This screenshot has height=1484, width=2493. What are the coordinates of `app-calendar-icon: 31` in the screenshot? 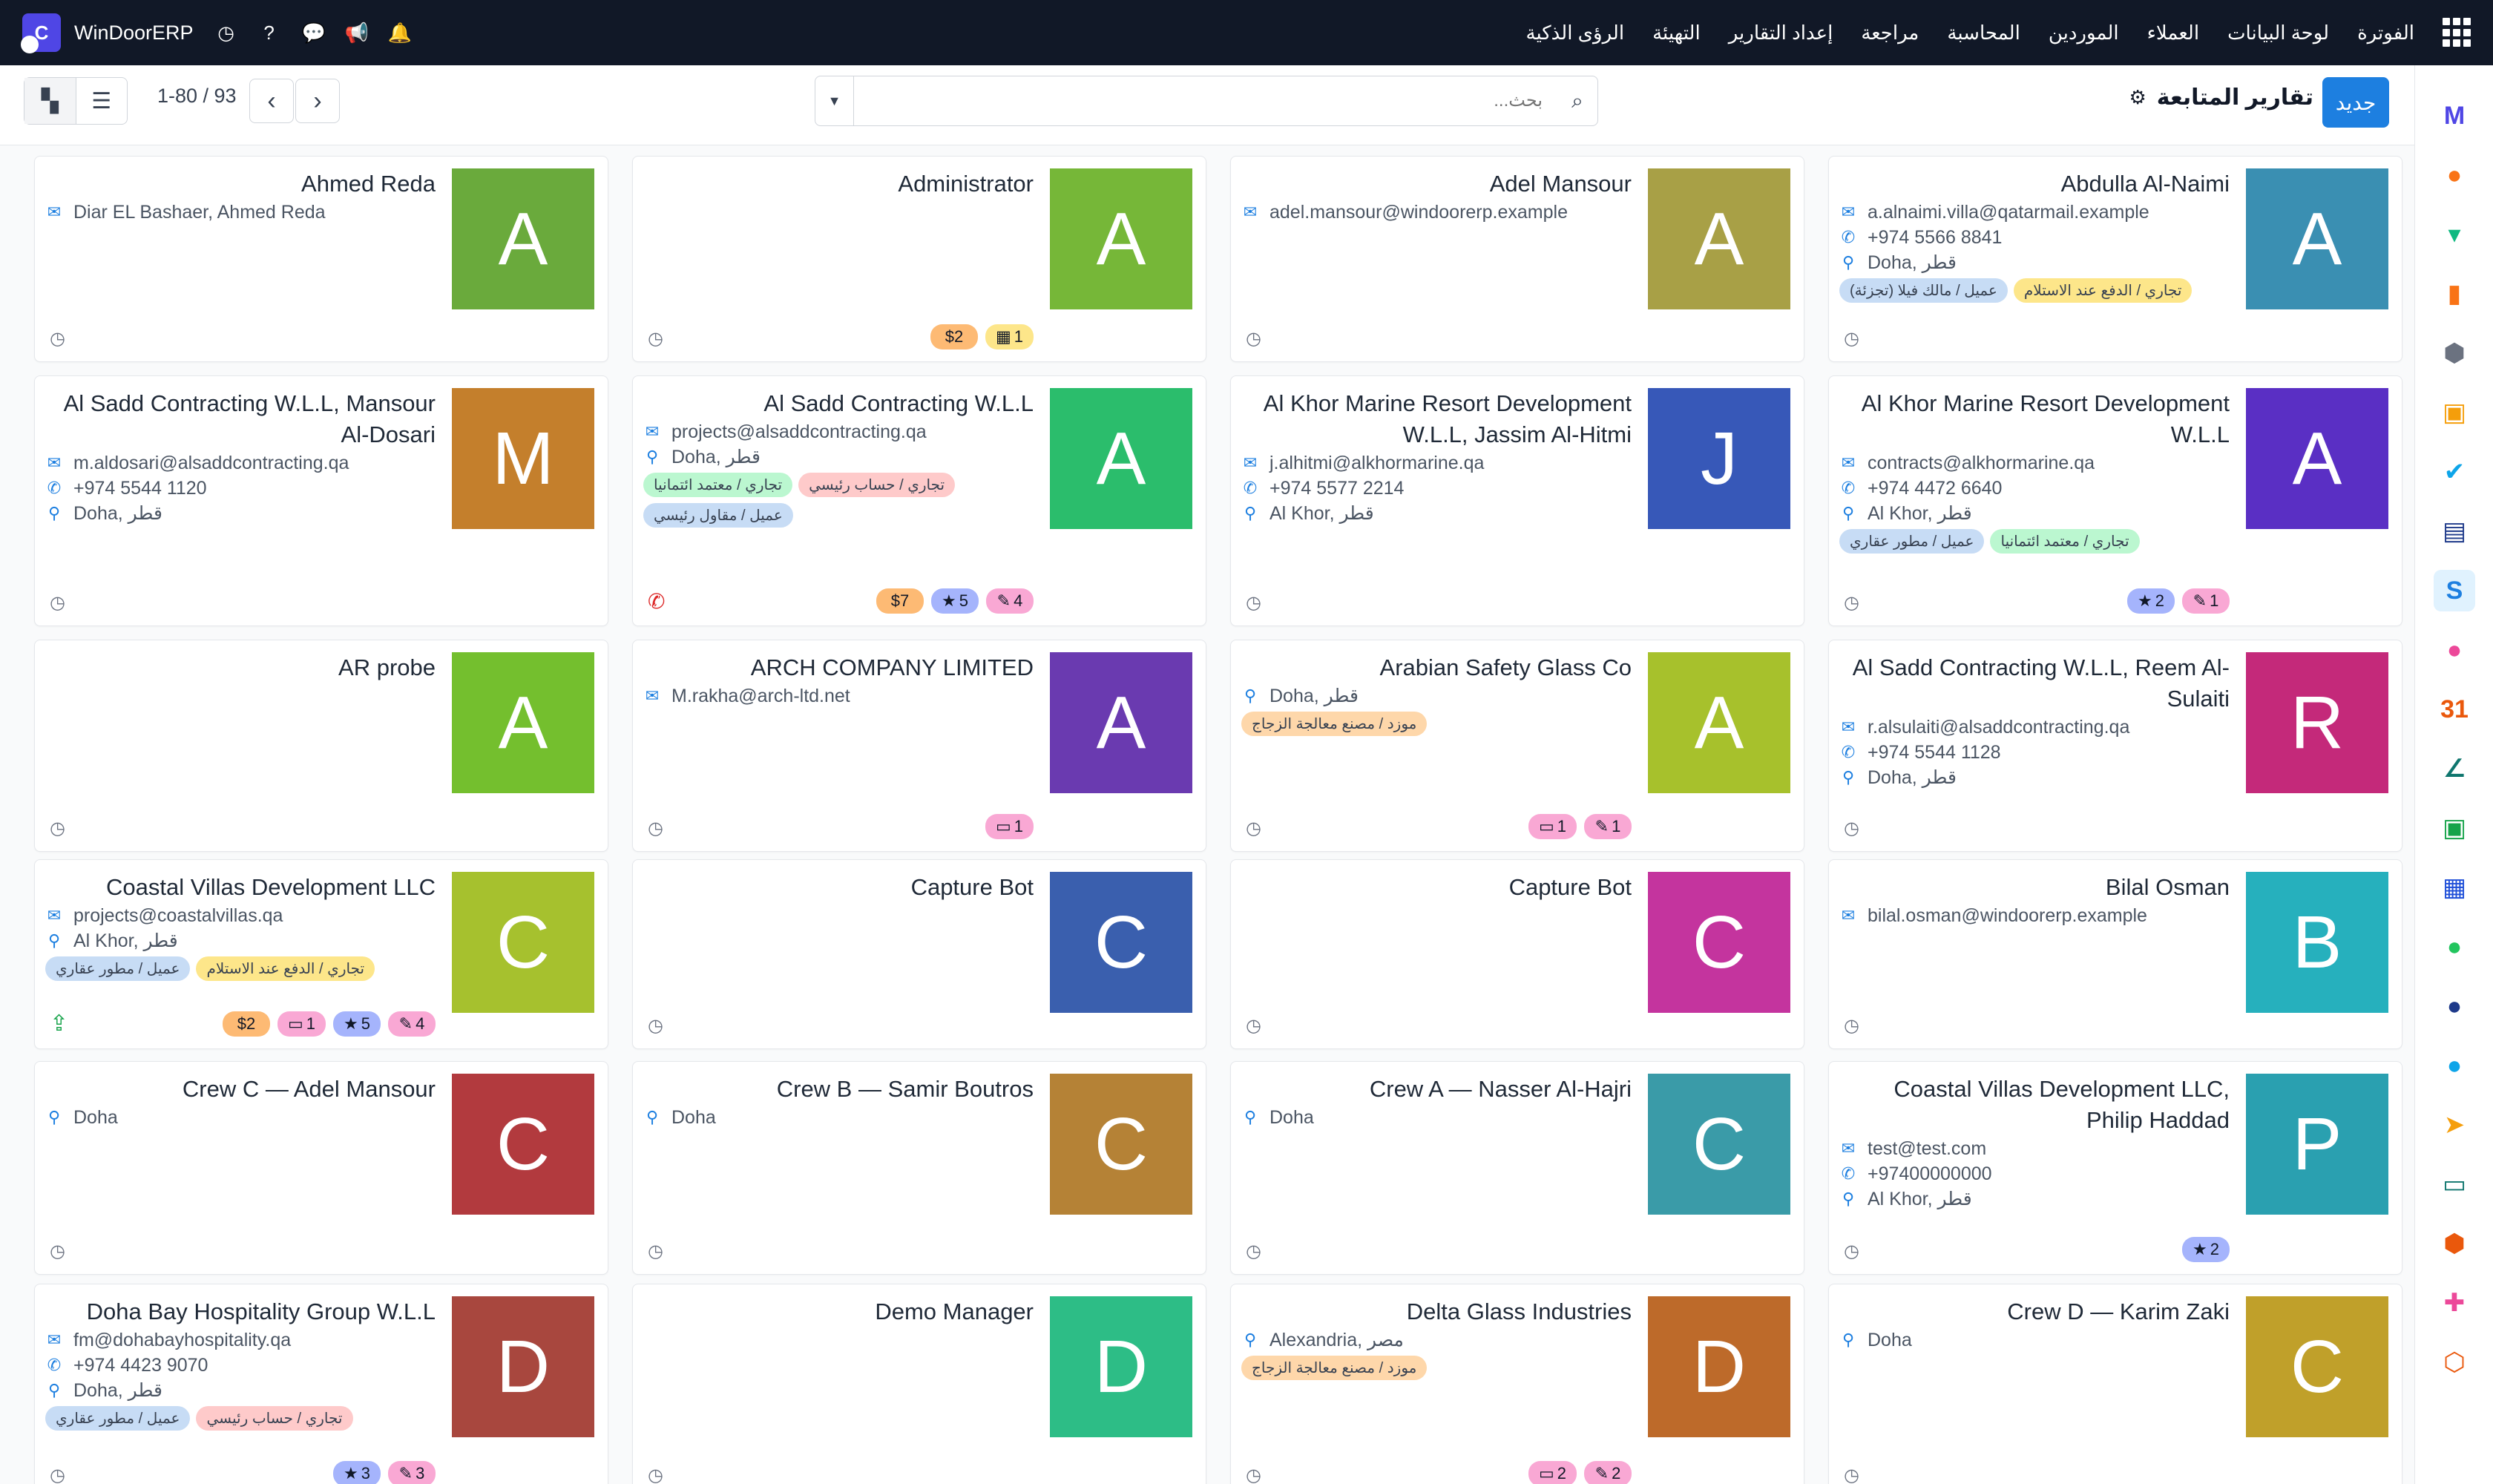 It's located at (2454, 709).